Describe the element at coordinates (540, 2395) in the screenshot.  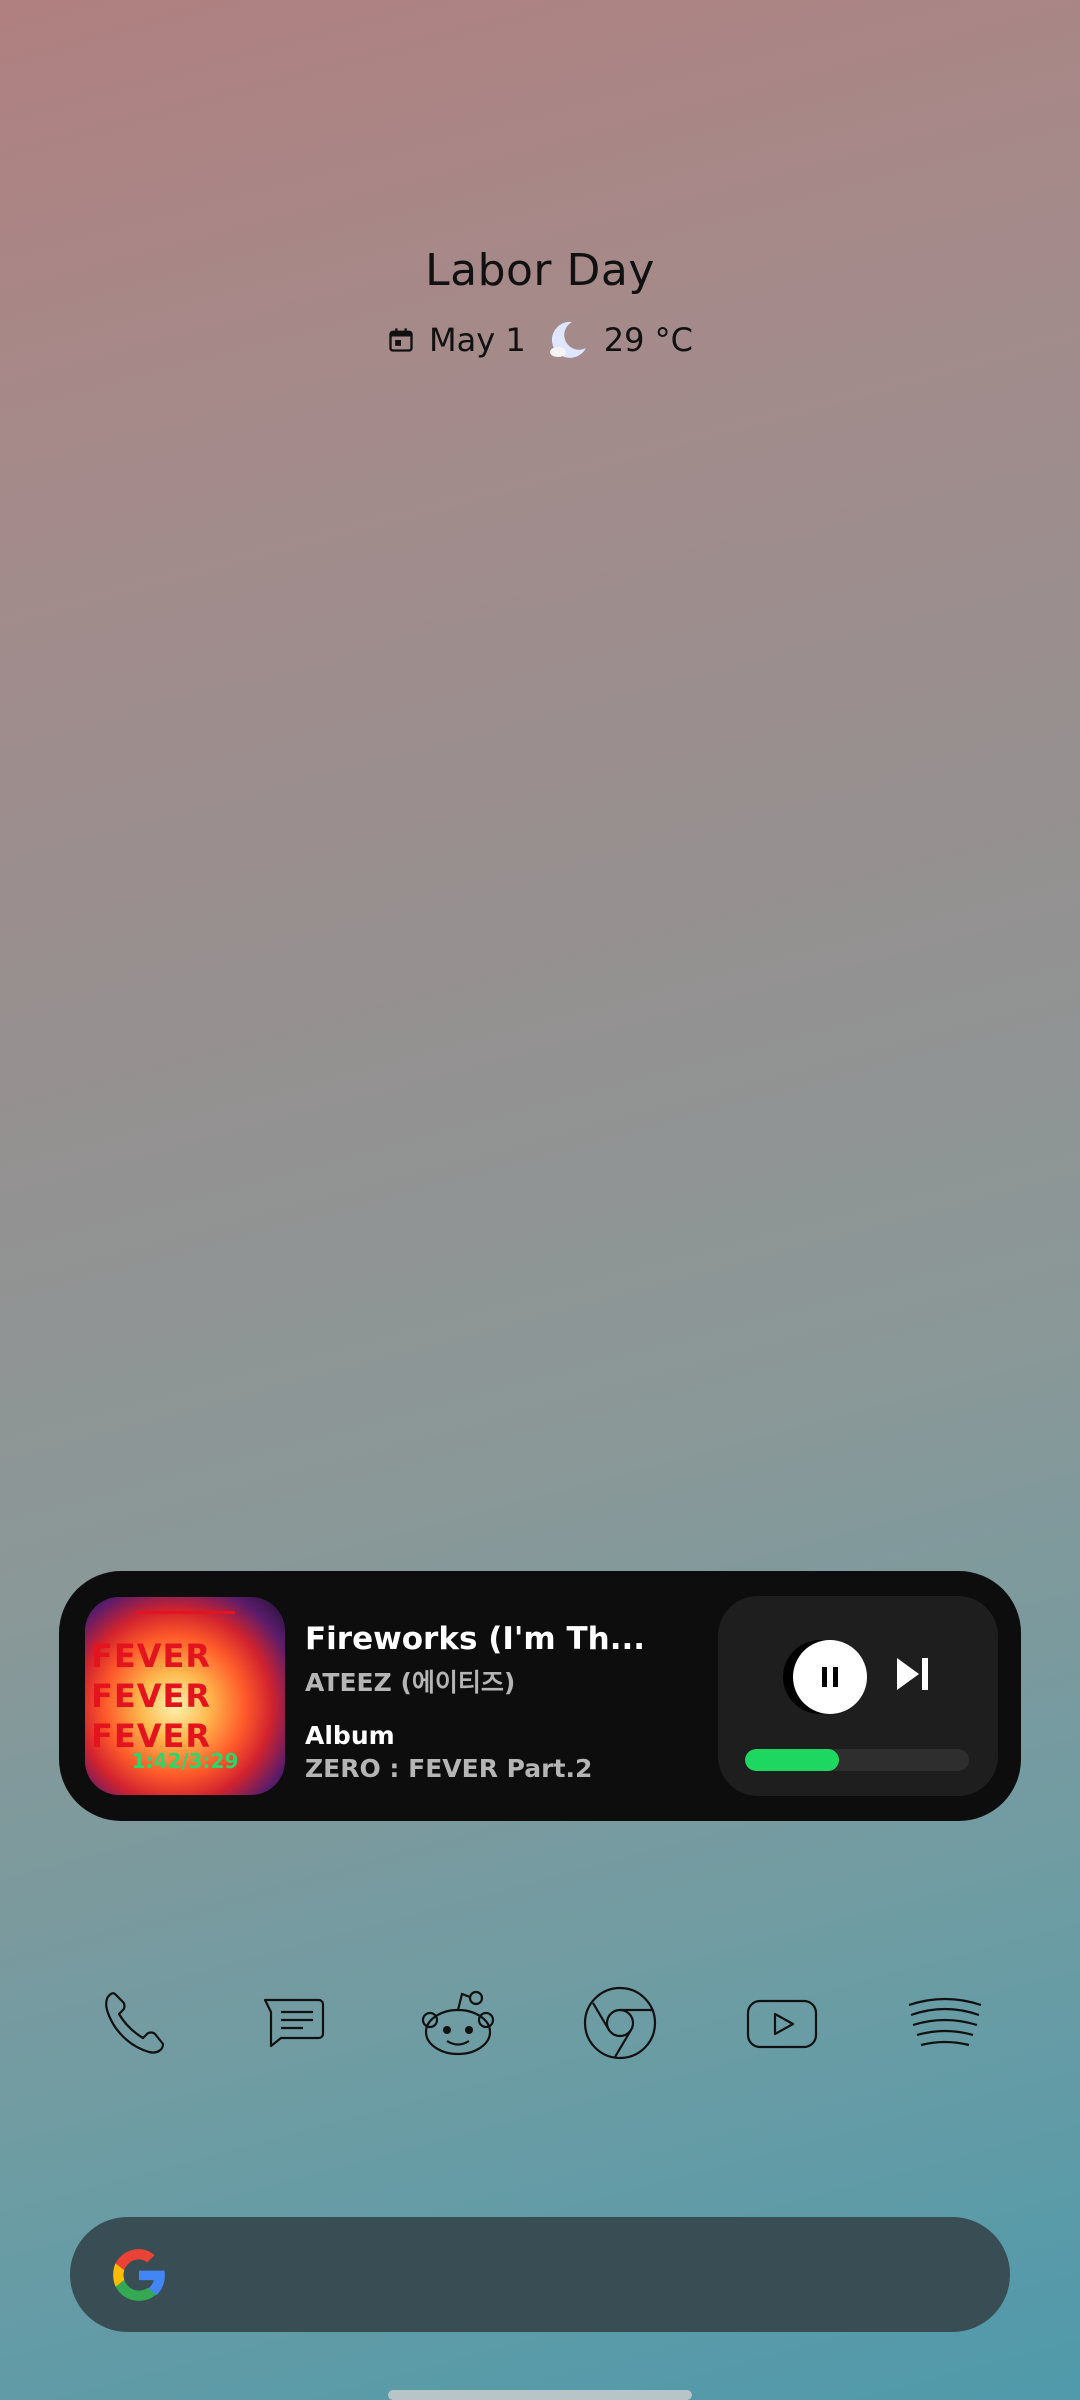
I see `navigation-handle` at that location.